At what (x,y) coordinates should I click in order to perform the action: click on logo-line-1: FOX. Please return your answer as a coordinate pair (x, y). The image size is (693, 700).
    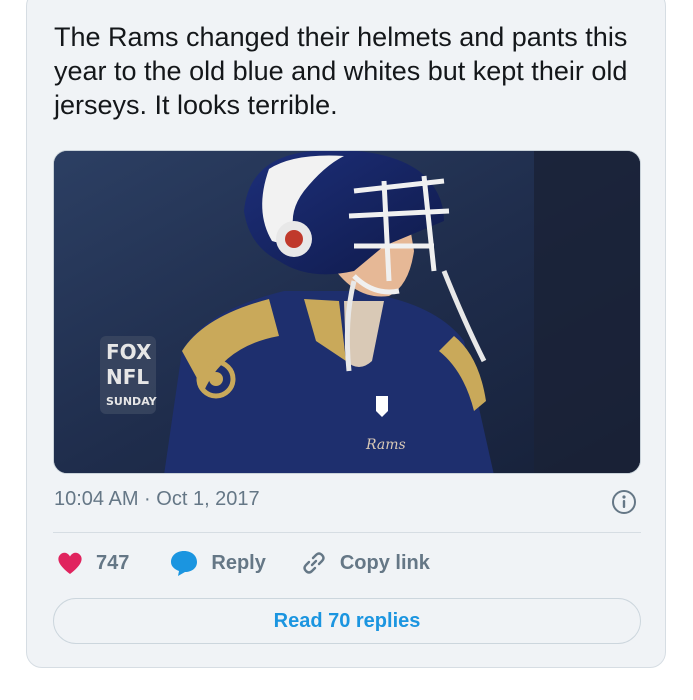
    Looking at the image, I should click on (129, 352).